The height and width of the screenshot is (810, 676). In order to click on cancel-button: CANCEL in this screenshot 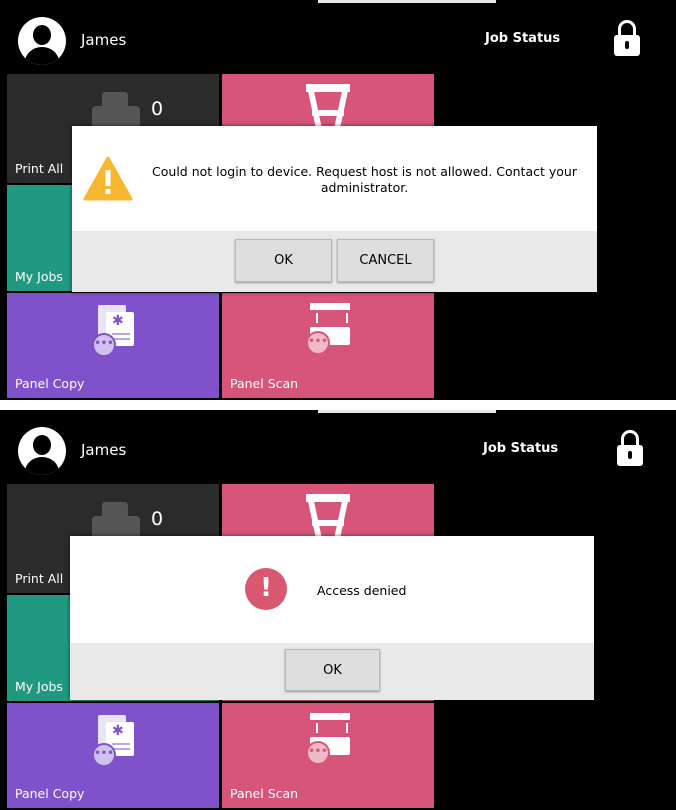, I will do `click(385, 260)`.